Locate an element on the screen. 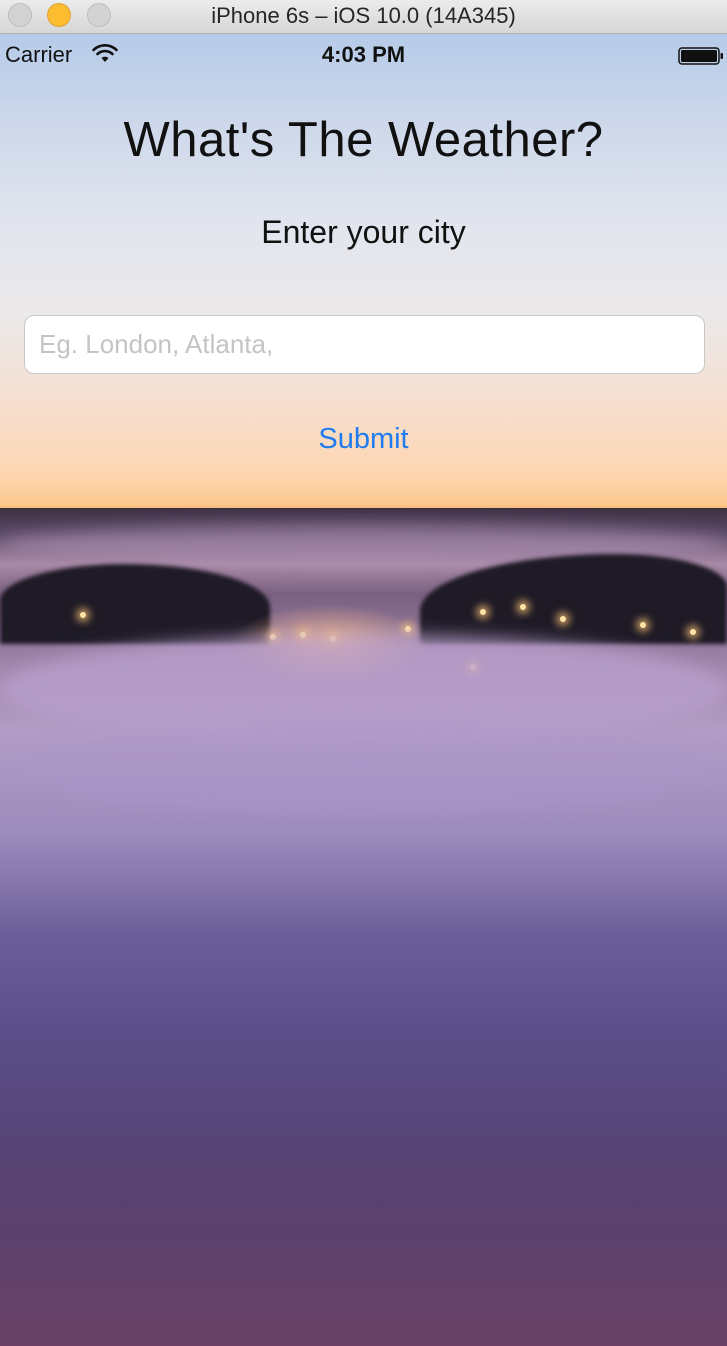  horizon-line is located at coordinates (363, 509).